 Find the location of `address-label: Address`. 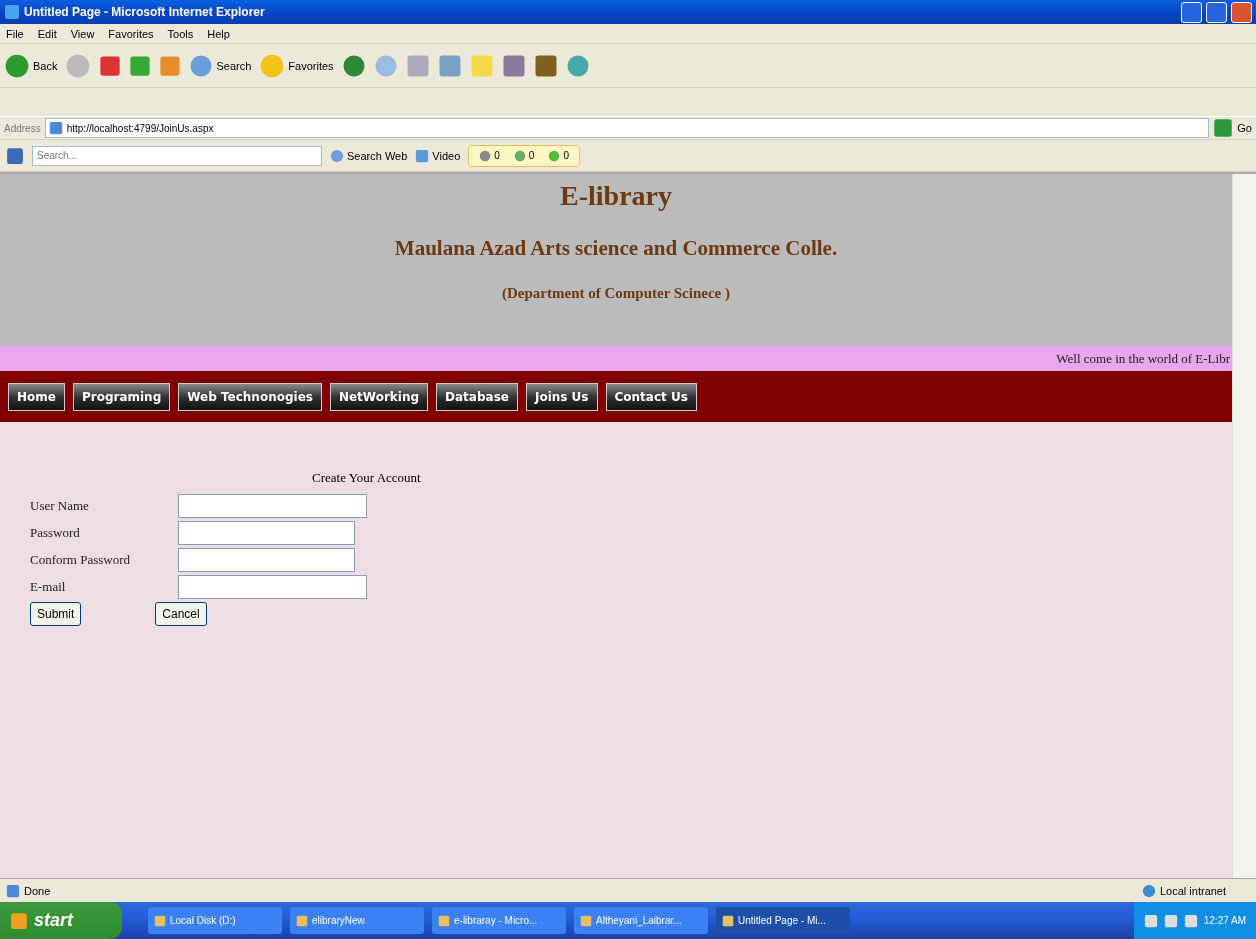

address-label: Address is located at coordinates (22, 128).